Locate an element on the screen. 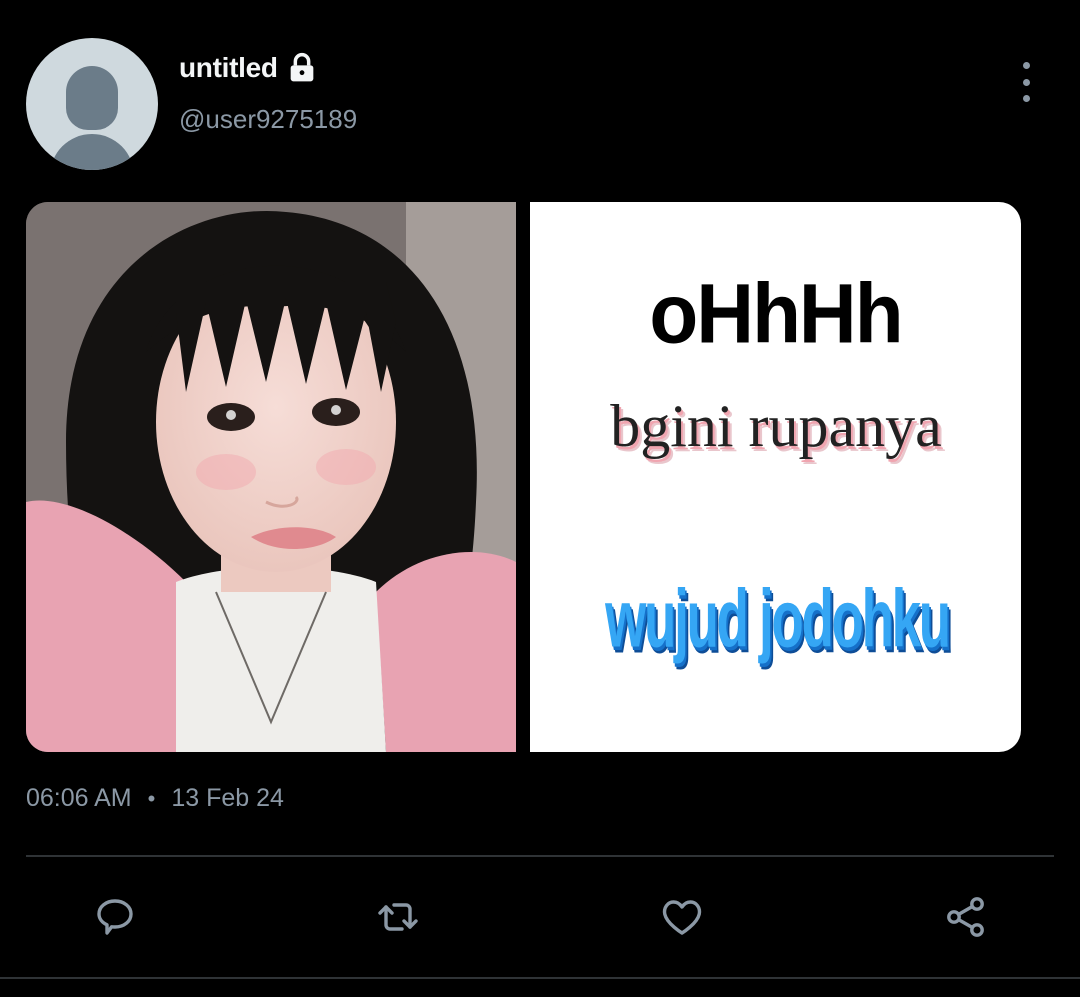  author-handle: @user9275189 is located at coordinates (268, 119).